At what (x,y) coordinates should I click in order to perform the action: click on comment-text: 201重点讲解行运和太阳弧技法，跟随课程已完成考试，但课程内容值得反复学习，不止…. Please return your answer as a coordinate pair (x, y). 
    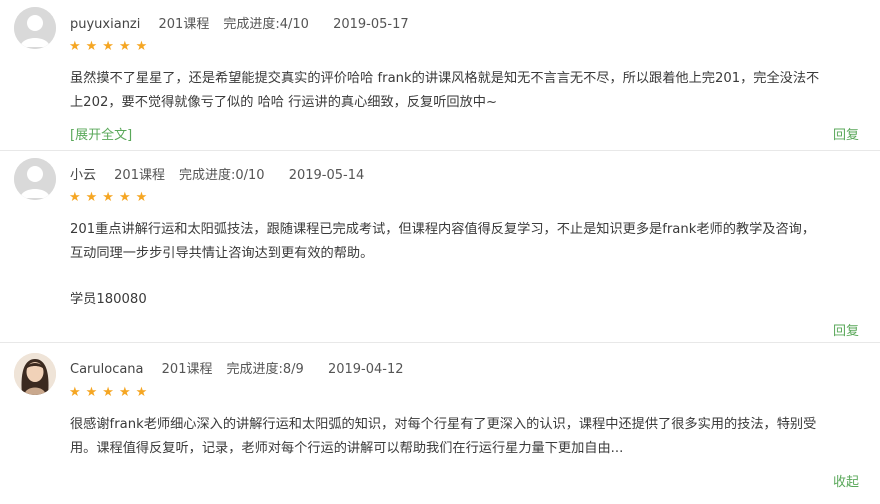
    Looking at the image, I should click on (467, 242).